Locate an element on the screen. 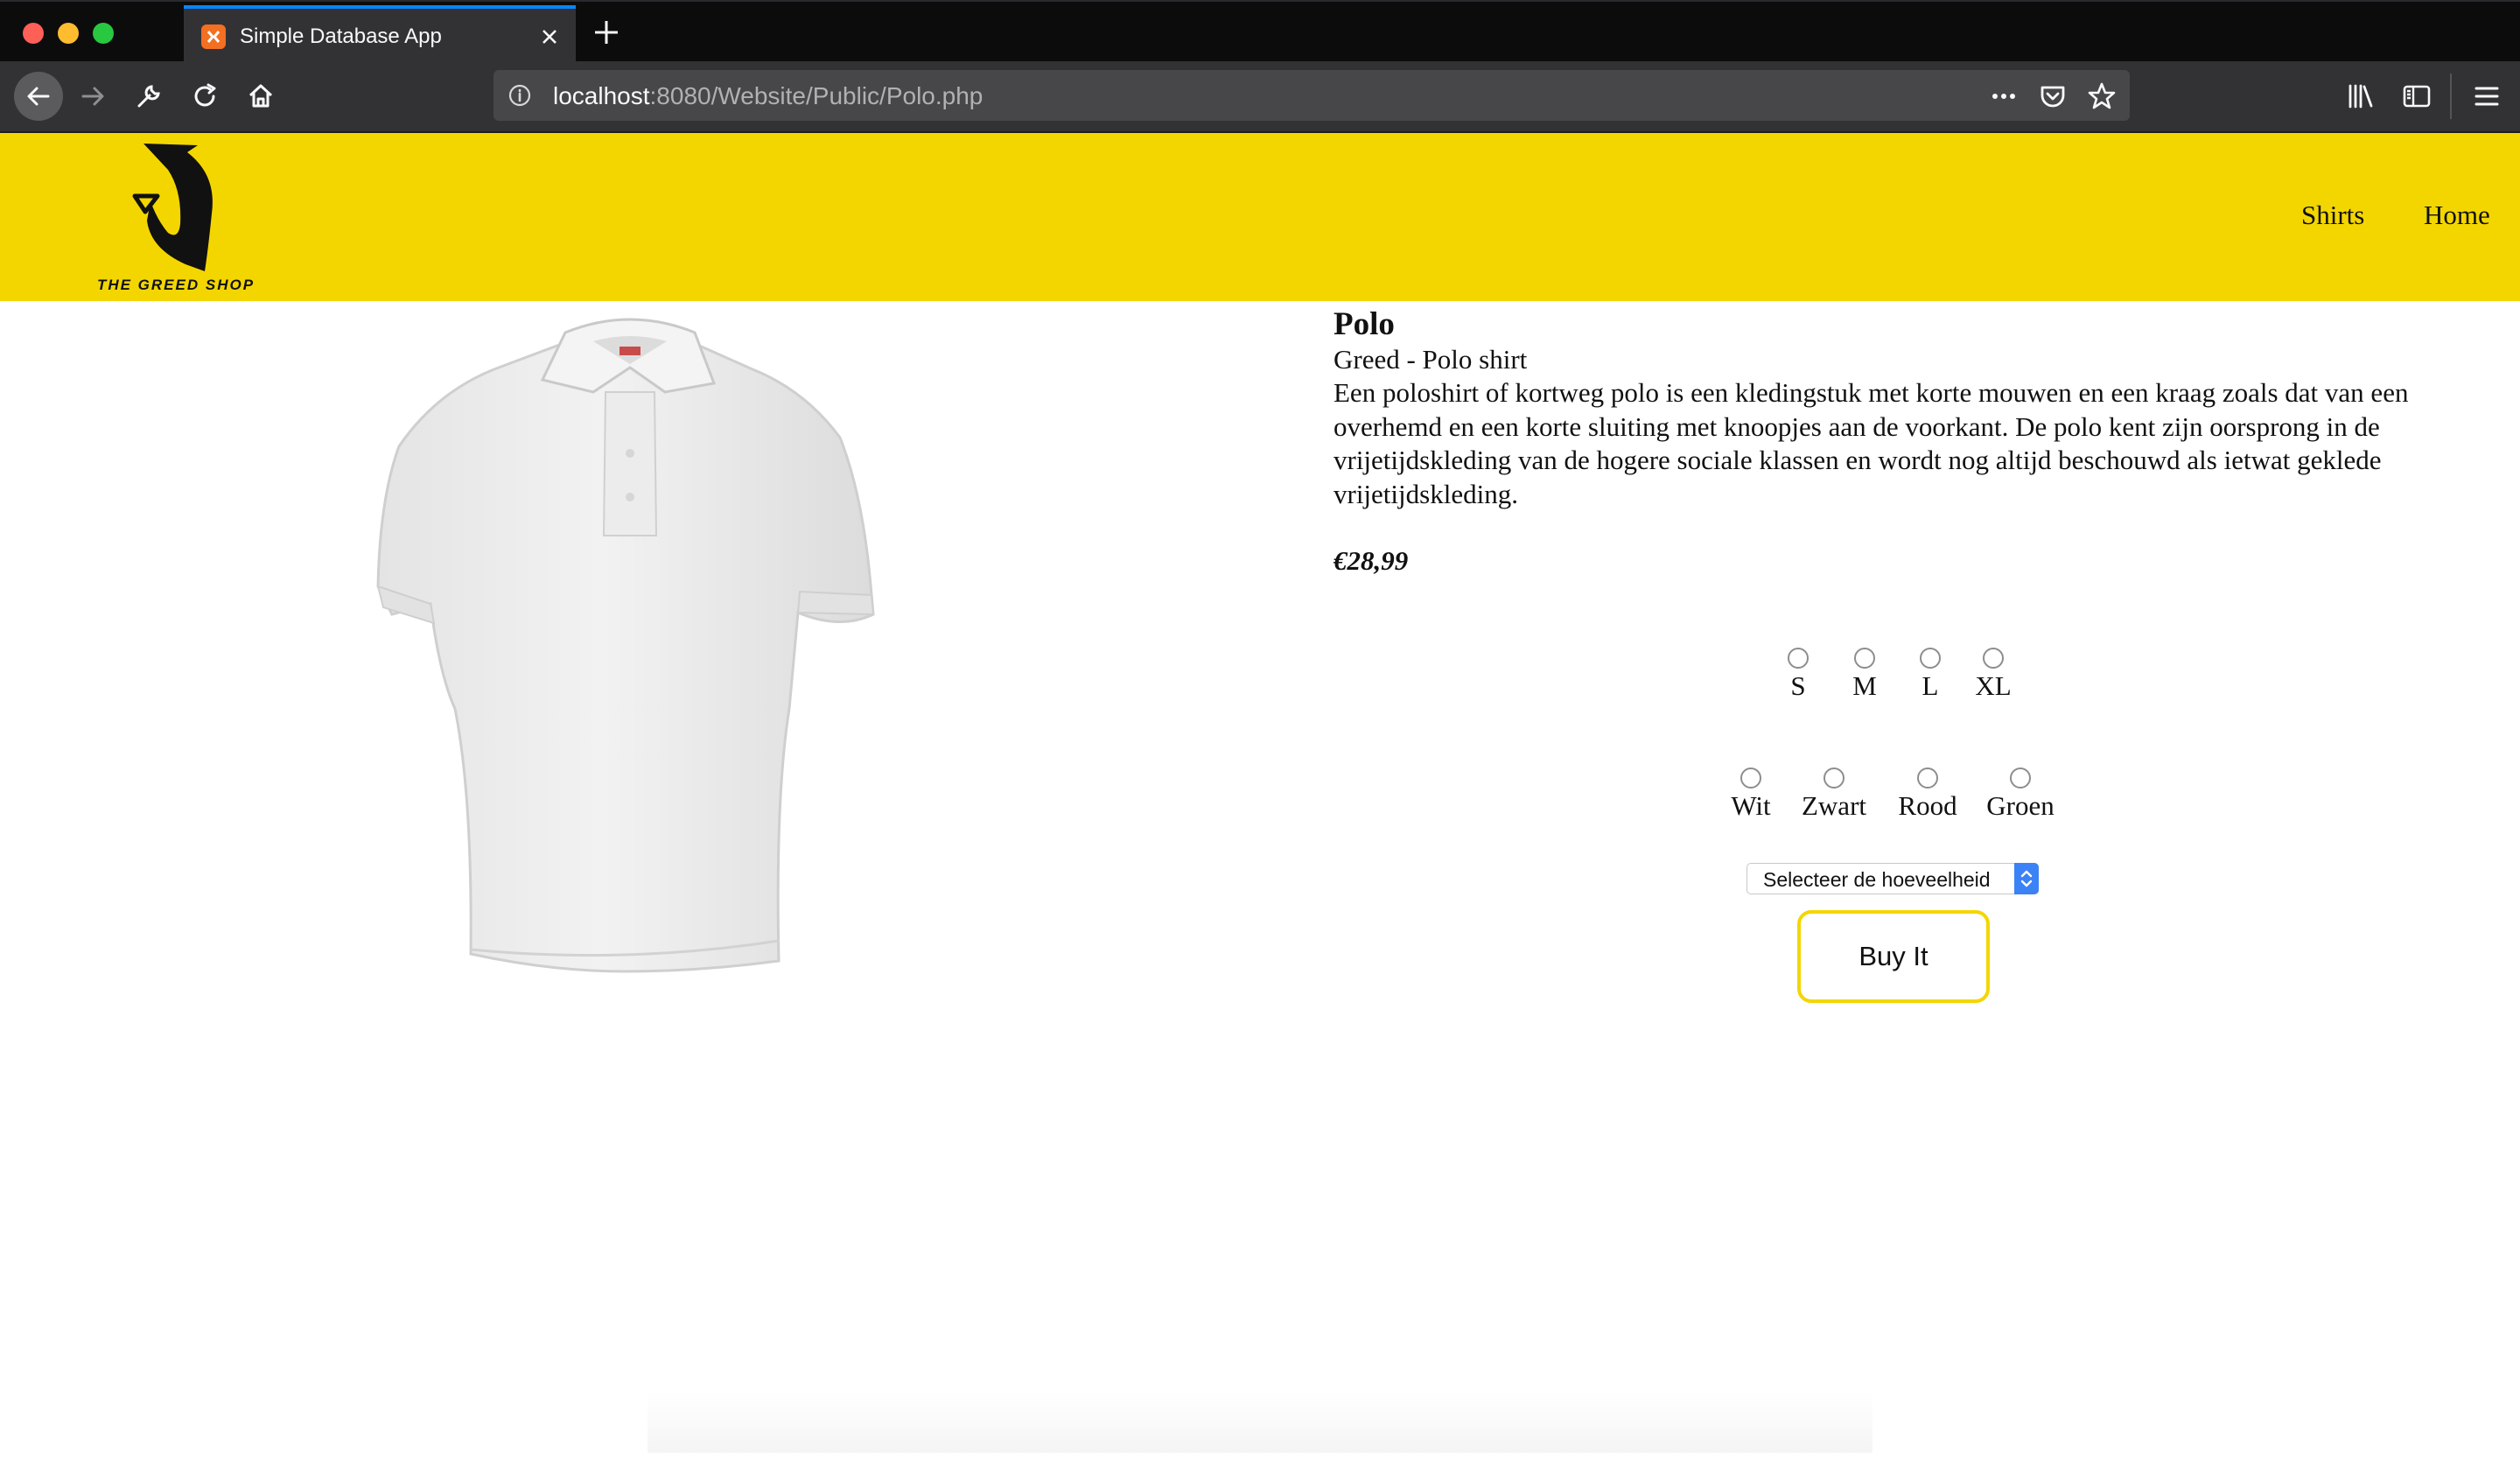  color-label: Groen is located at coordinates (2020, 805).